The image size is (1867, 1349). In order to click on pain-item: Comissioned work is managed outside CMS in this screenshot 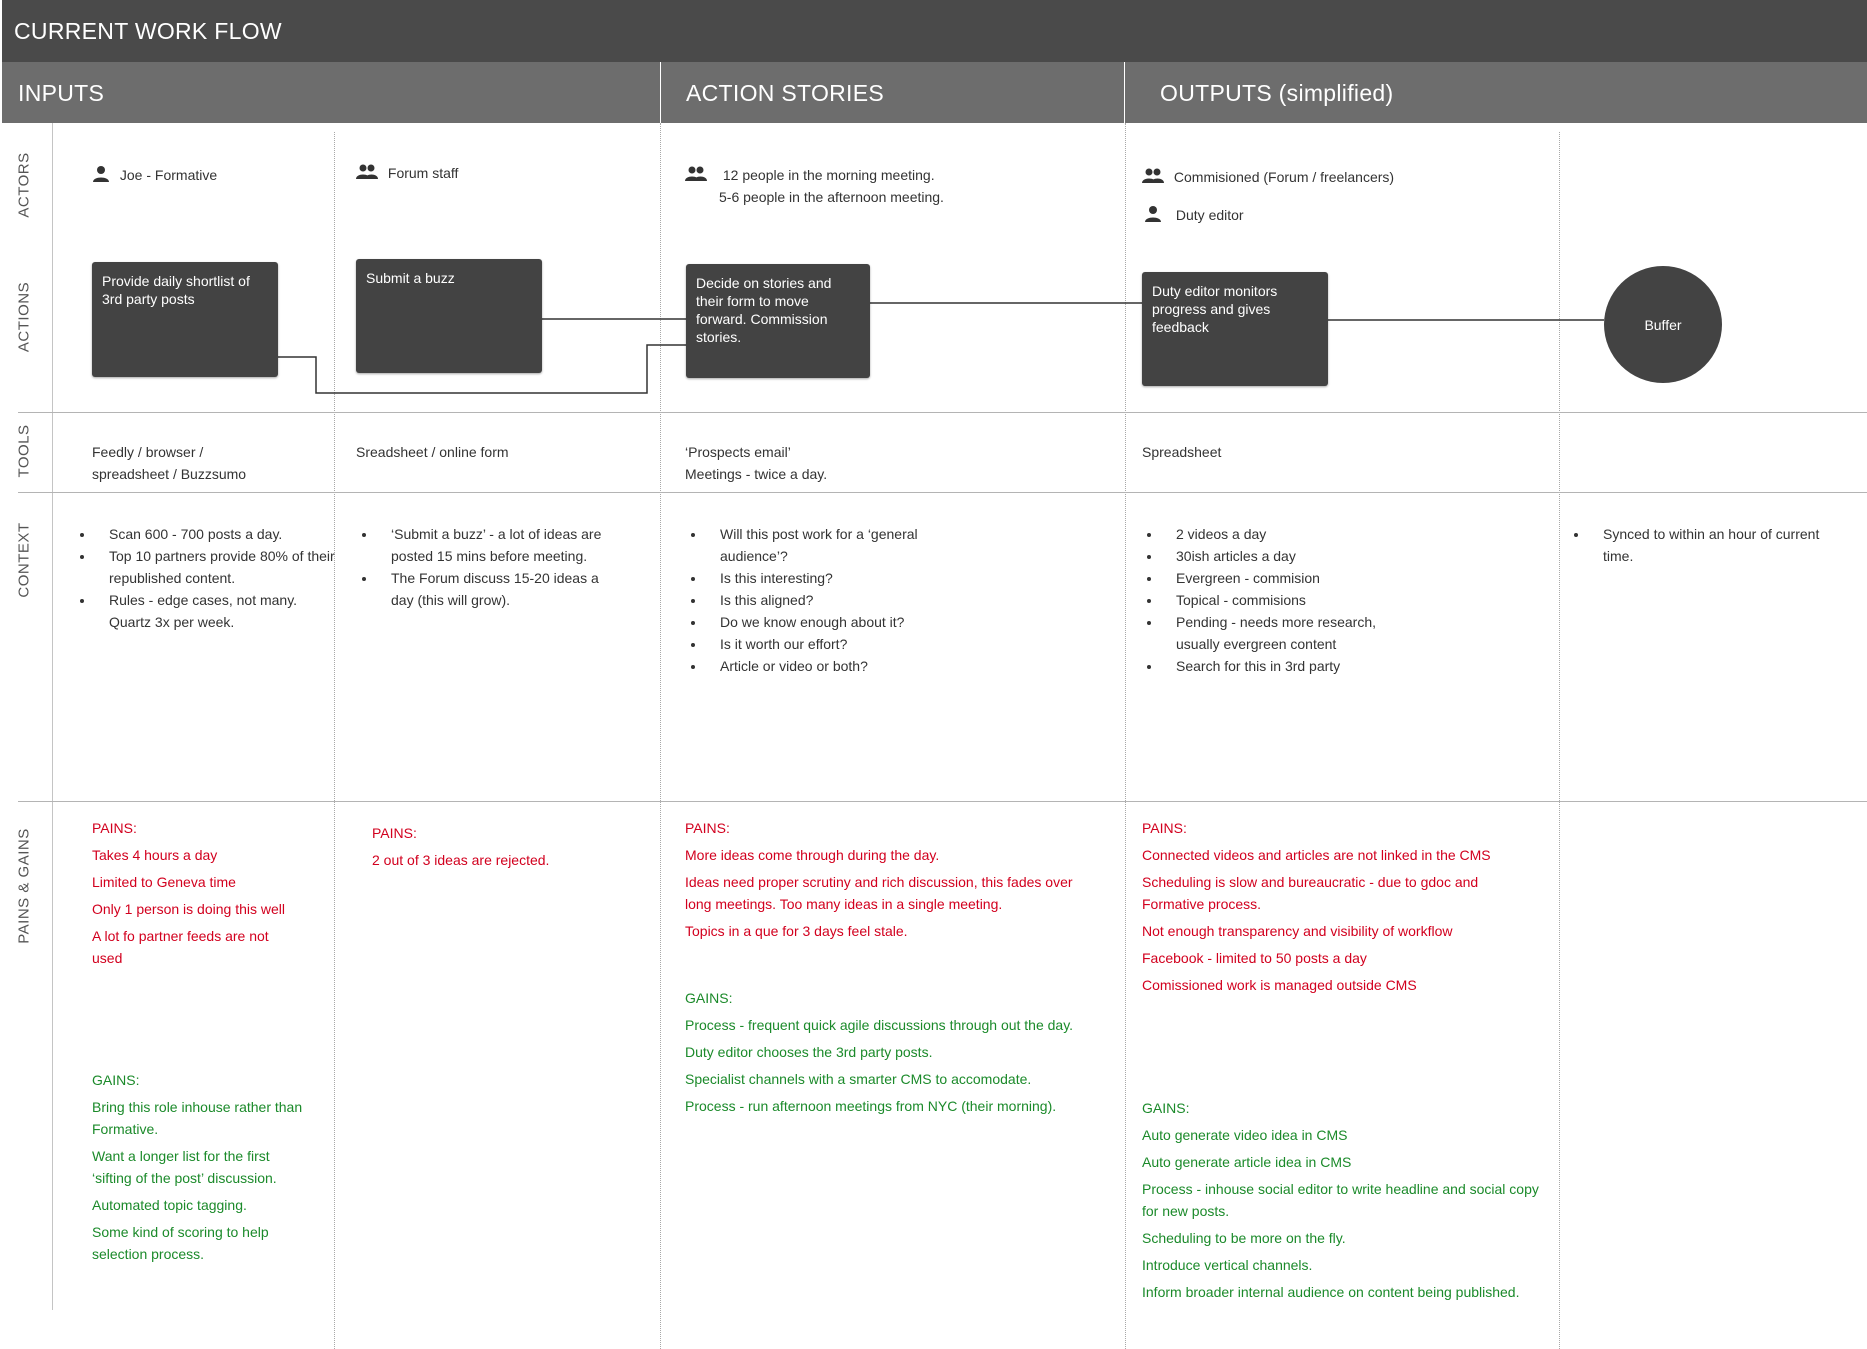, I will do `click(1279, 985)`.